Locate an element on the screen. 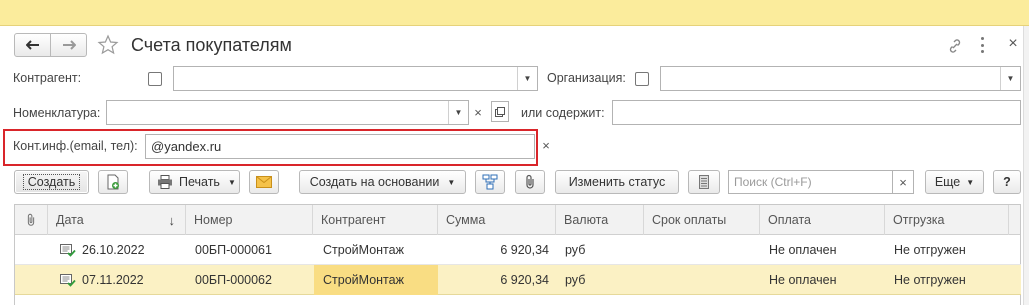 Image resolution: width=1029 pixels, height=305 pixels. print-button: Печать ▼ is located at coordinates (194, 182).